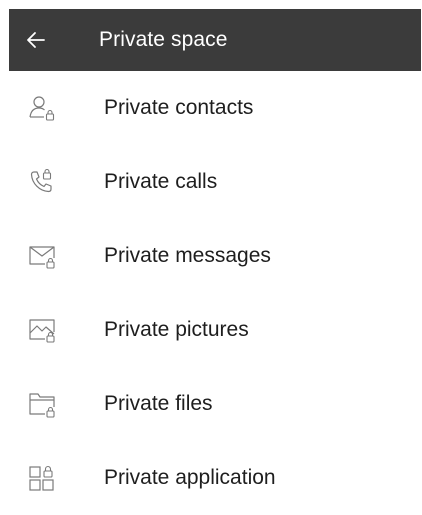 Image resolution: width=422 pixels, height=515 pixels. Describe the element at coordinates (190, 477) in the screenshot. I see `list-item-label: Private application` at that location.